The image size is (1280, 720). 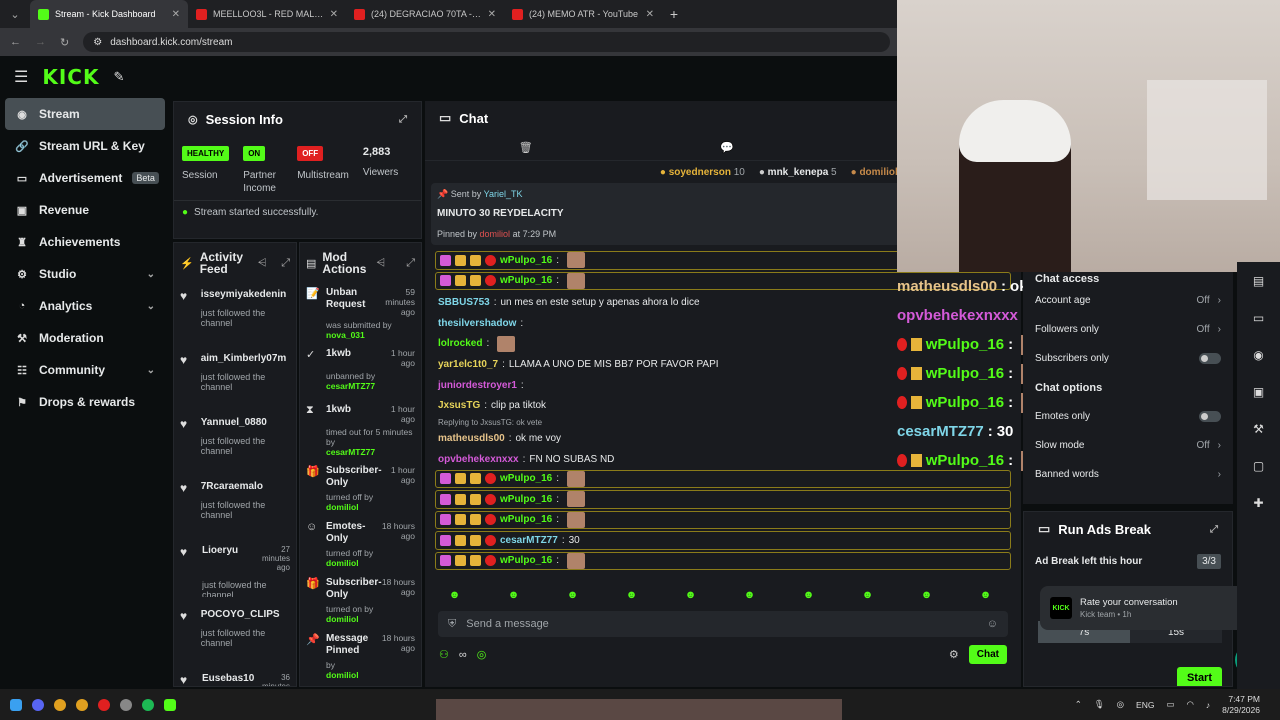 What do you see at coordinates (444, 654) in the screenshot?
I see `users-icon: ⚇` at bounding box center [444, 654].